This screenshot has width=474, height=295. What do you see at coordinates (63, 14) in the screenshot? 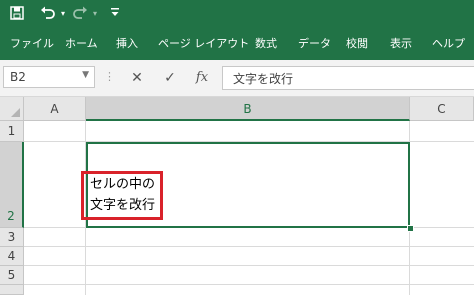
I see `undo-dropdown-icon: ▾` at bounding box center [63, 14].